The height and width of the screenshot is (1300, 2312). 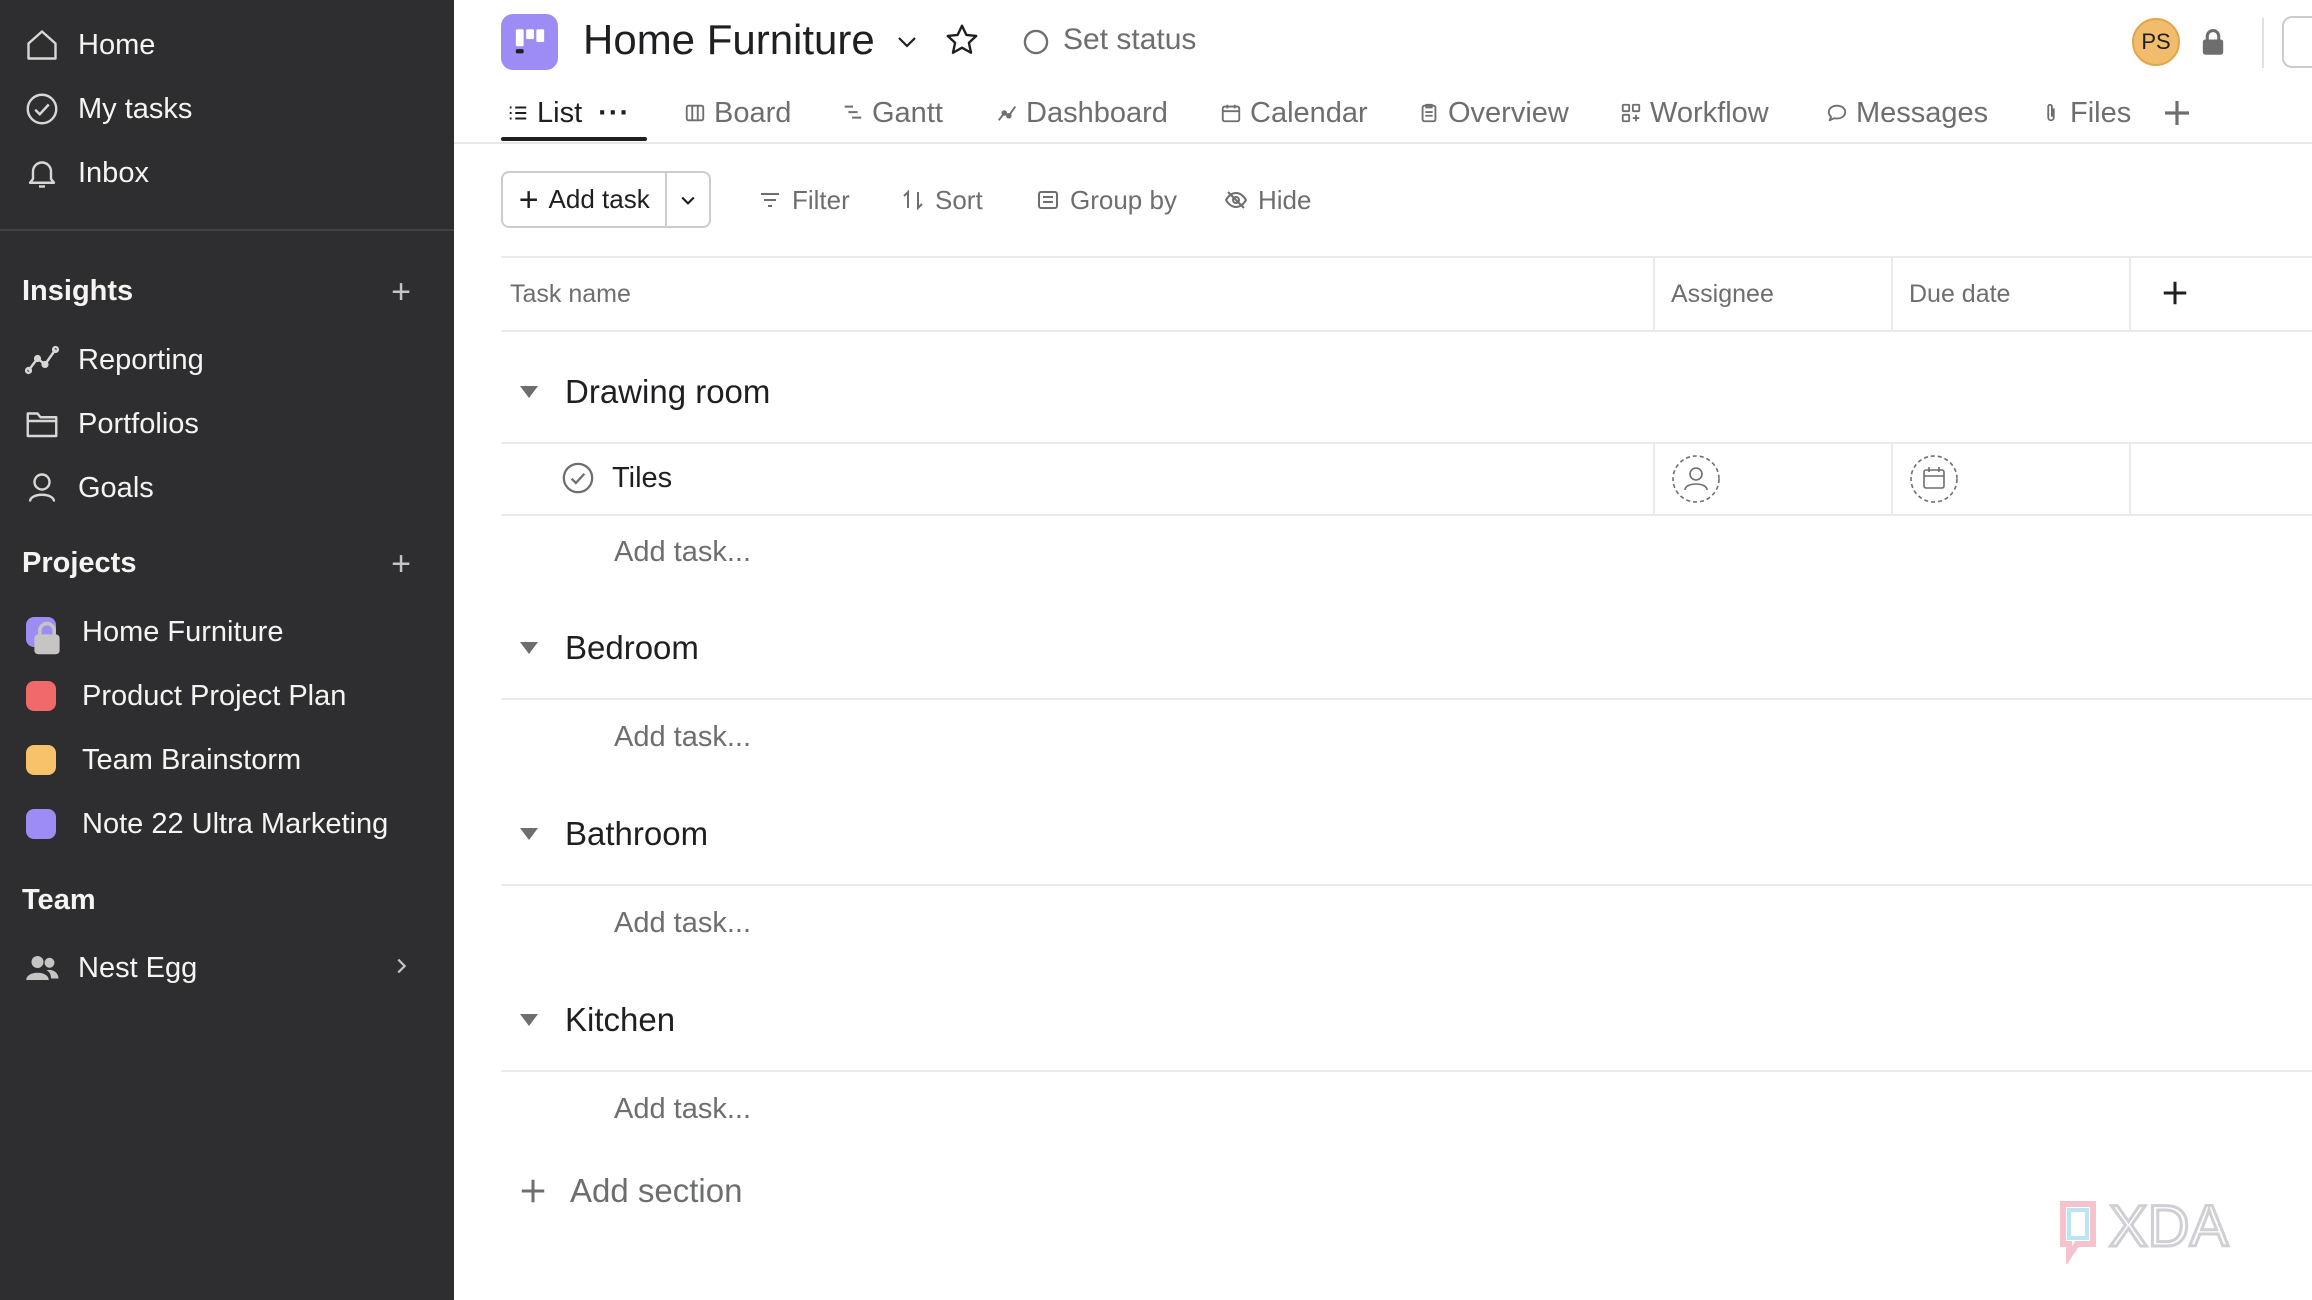 I want to click on sidebar-item-label: Note 22 Ultra Marketing, so click(x=235, y=823).